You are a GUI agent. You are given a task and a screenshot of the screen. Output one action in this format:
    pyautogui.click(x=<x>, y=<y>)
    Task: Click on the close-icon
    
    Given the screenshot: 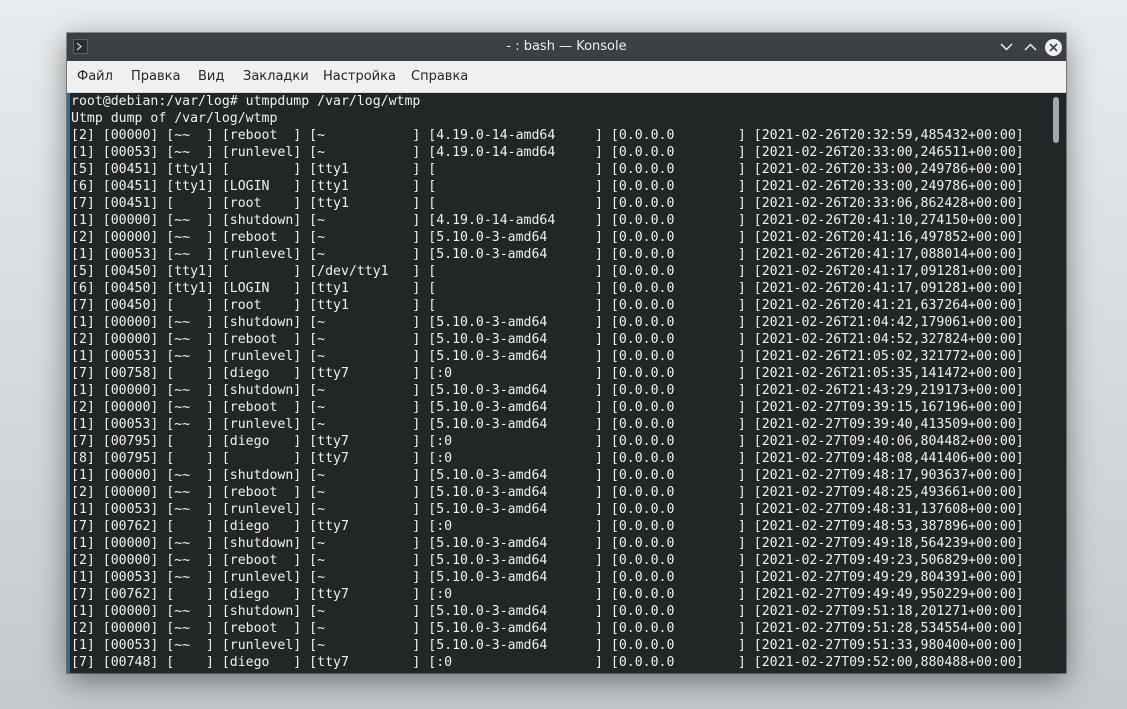 What is the action you would take?
    pyautogui.click(x=1053, y=47)
    